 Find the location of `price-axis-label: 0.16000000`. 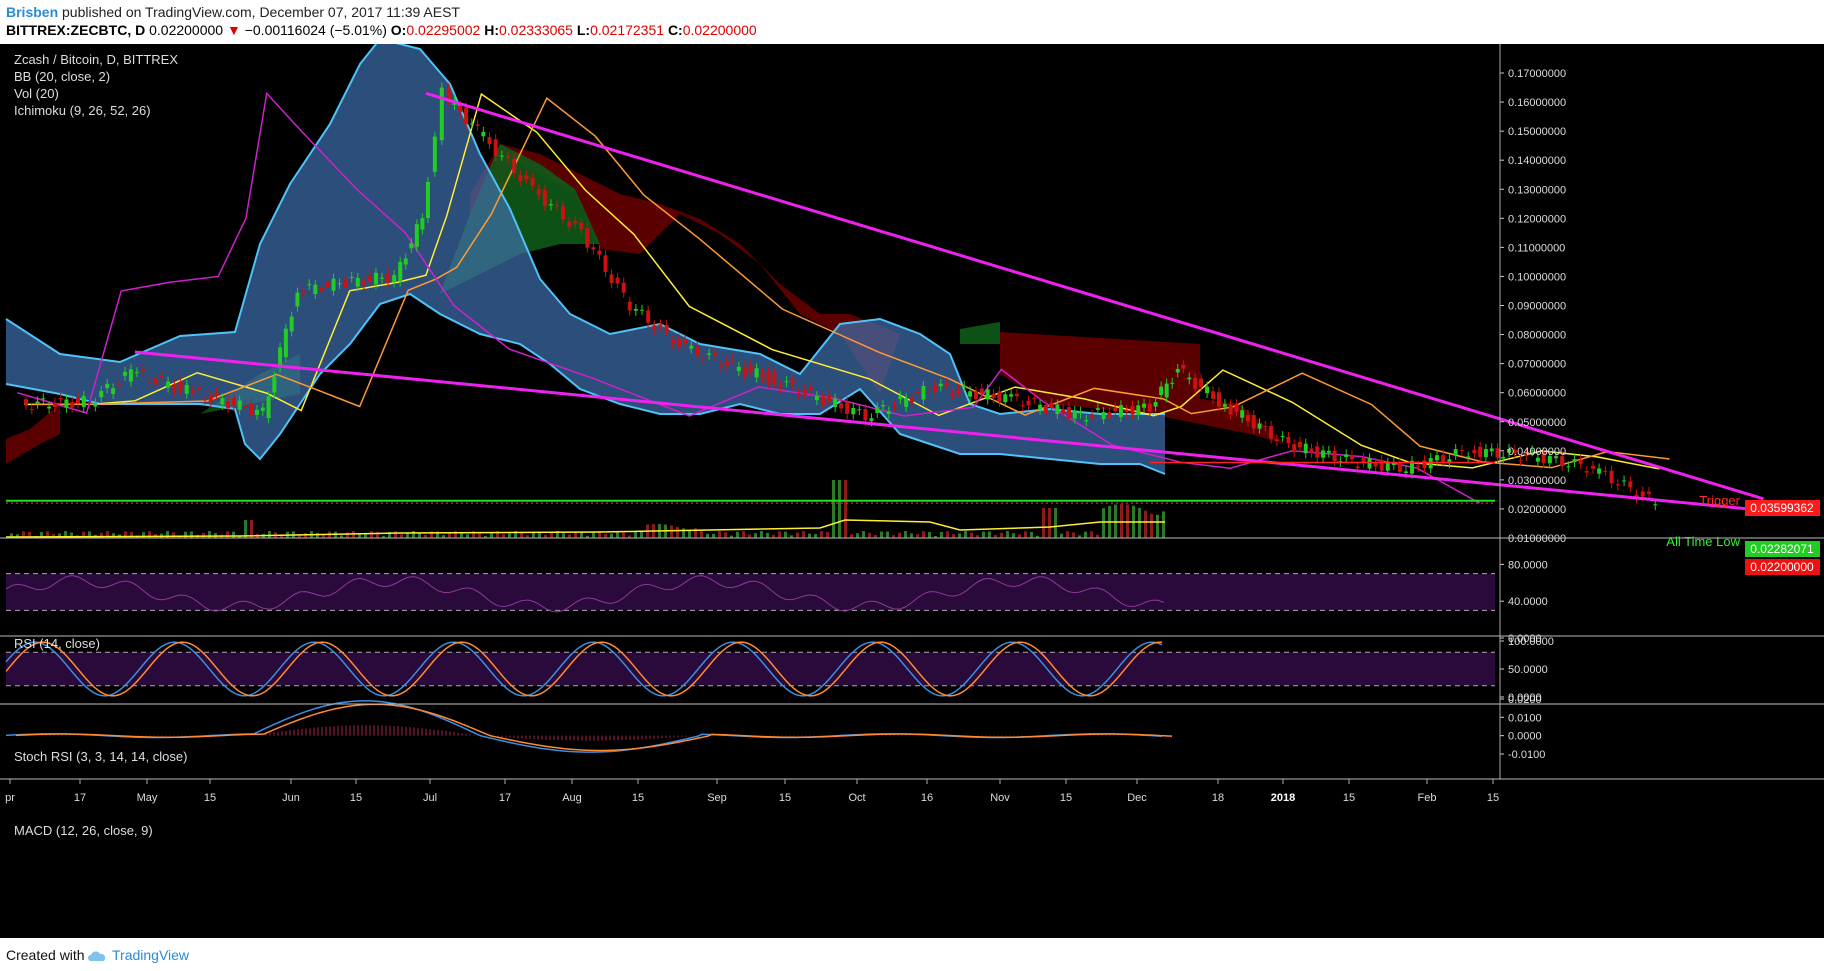

price-axis-label: 0.16000000 is located at coordinates (1537, 103).